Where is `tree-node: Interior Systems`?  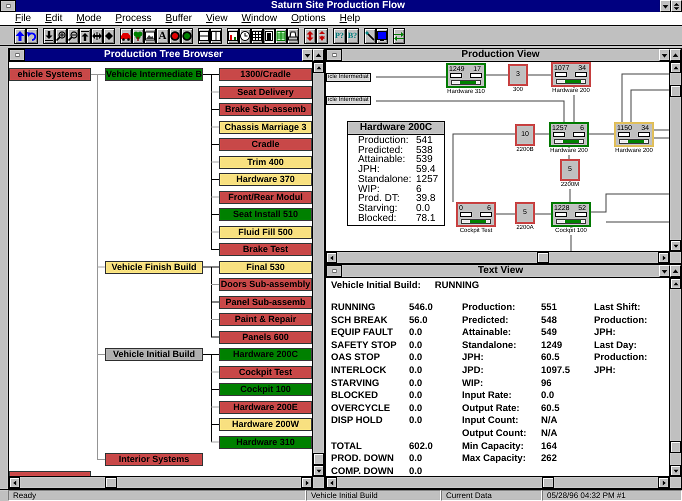 tree-node: Interior Systems is located at coordinates (154, 459).